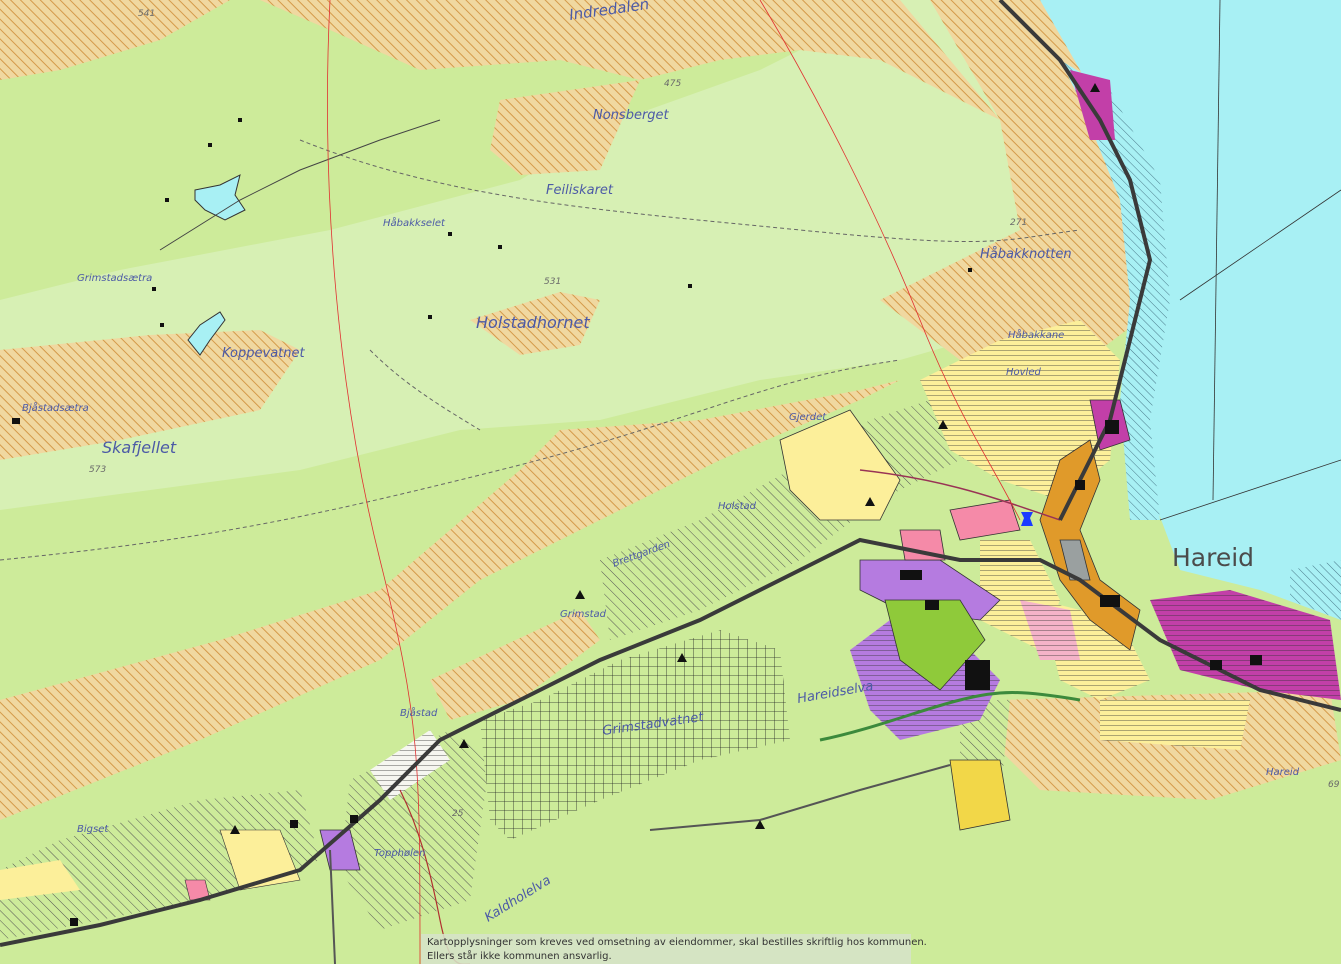  What do you see at coordinates (264, 353) in the screenshot?
I see `label-koppevatnet: Koppevatnet` at bounding box center [264, 353].